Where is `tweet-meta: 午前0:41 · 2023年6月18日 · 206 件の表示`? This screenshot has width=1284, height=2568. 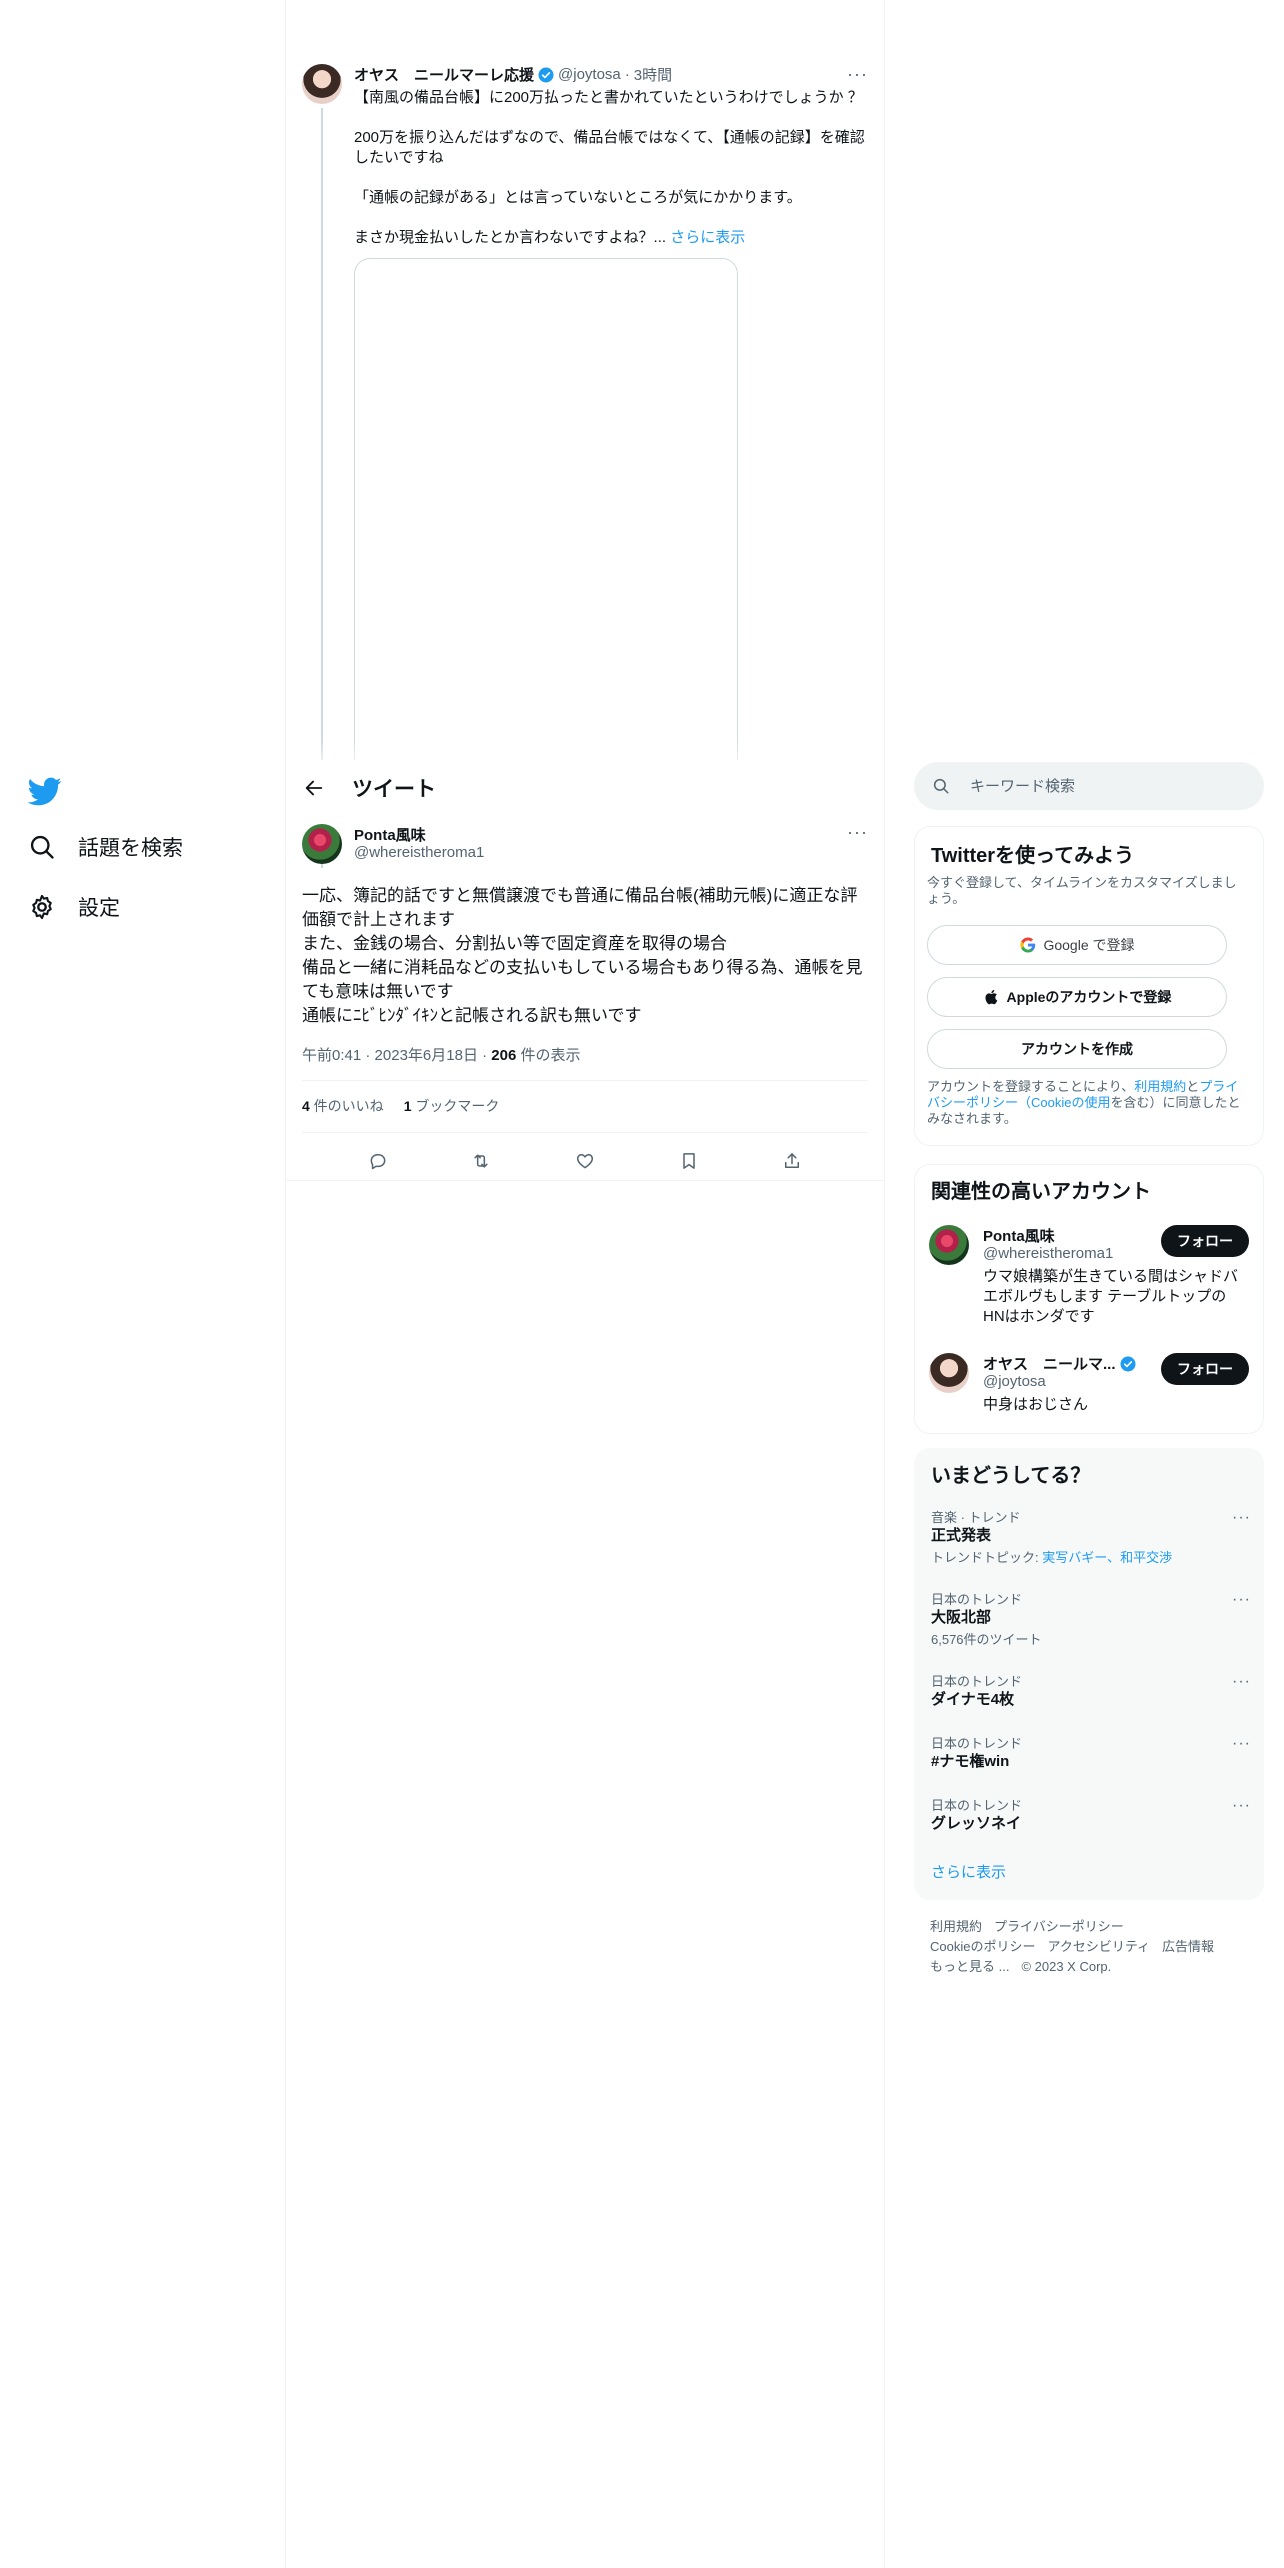 tweet-meta: 午前0:41 · 2023年6月18日 · 206 件の表示 is located at coordinates (441, 1054).